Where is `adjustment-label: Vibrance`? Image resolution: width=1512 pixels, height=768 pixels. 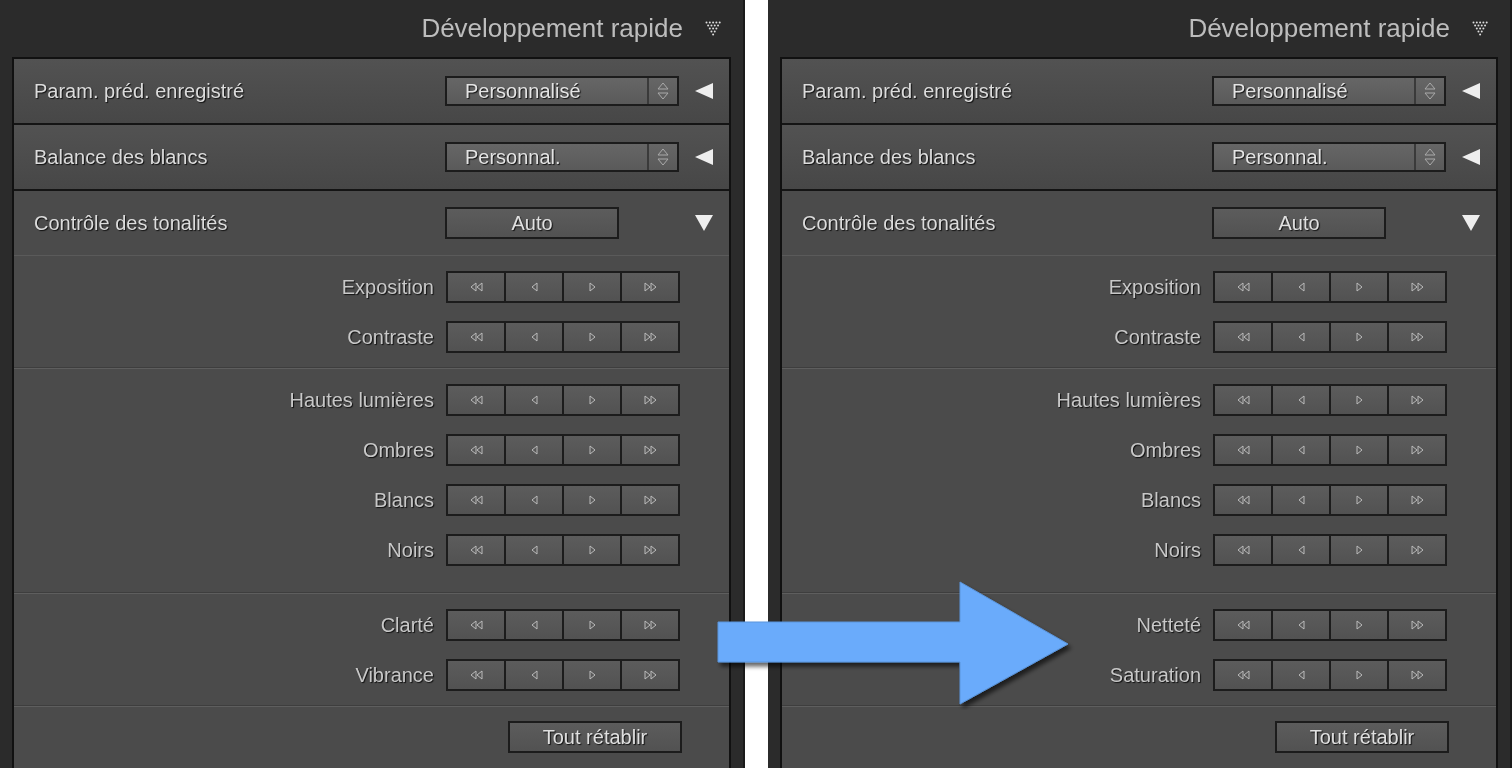
adjustment-label: Vibrance is located at coordinates (394, 675).